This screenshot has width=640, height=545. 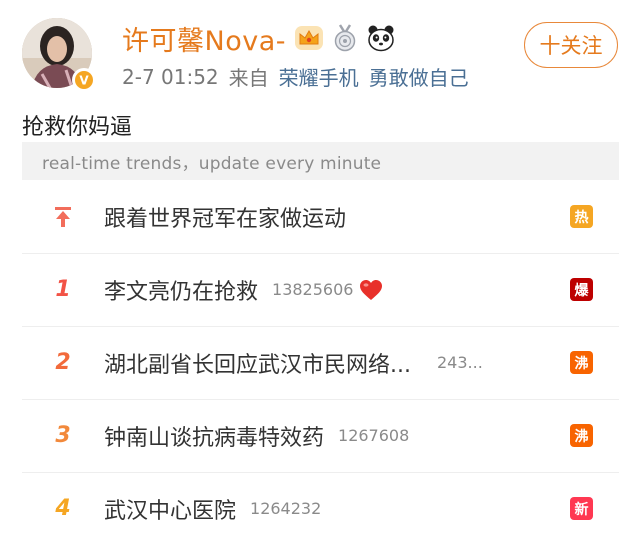 I want to click on vip-crown-icon, so click(x=309, y=38).